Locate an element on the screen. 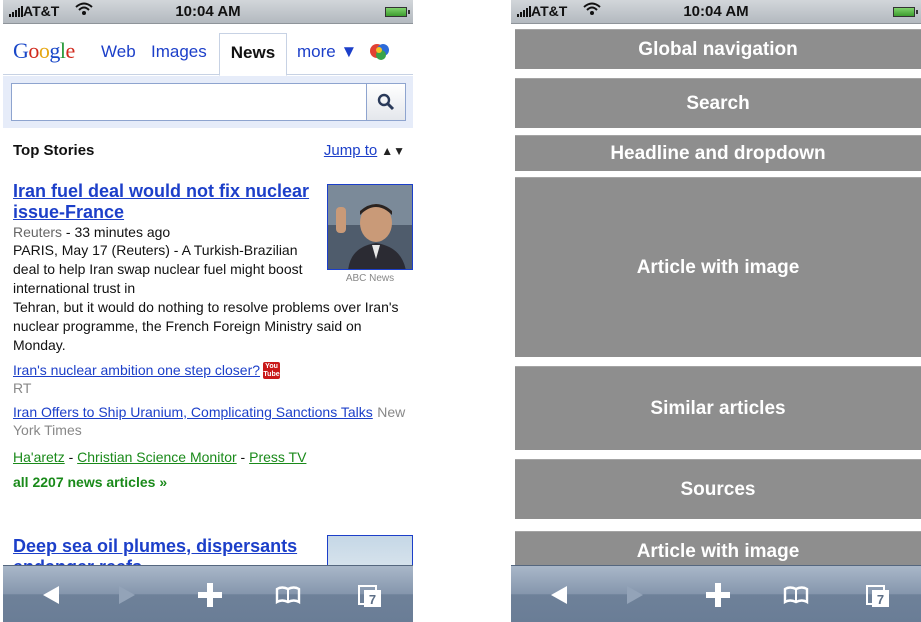 The width and height of the screenshot is (921, 622). wireframe-article-image: Article with image is located at coordinates (718, 267).